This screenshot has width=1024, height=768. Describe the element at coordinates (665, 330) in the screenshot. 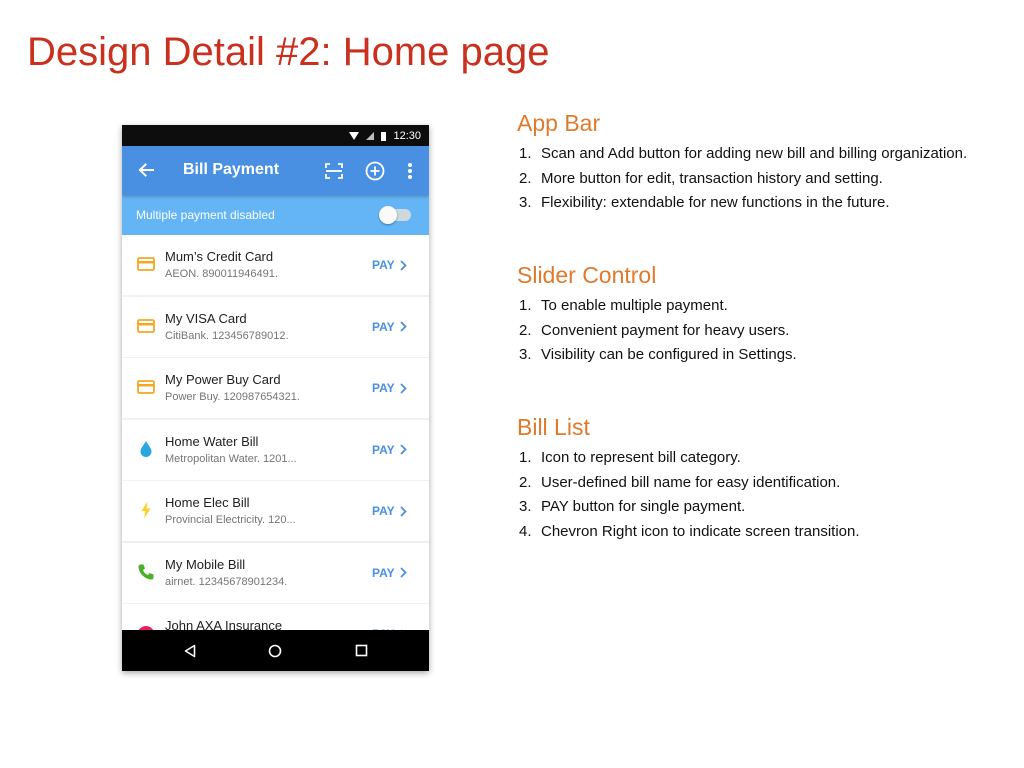

I see `item-text: Convenient payment for heavy users.` at that location.